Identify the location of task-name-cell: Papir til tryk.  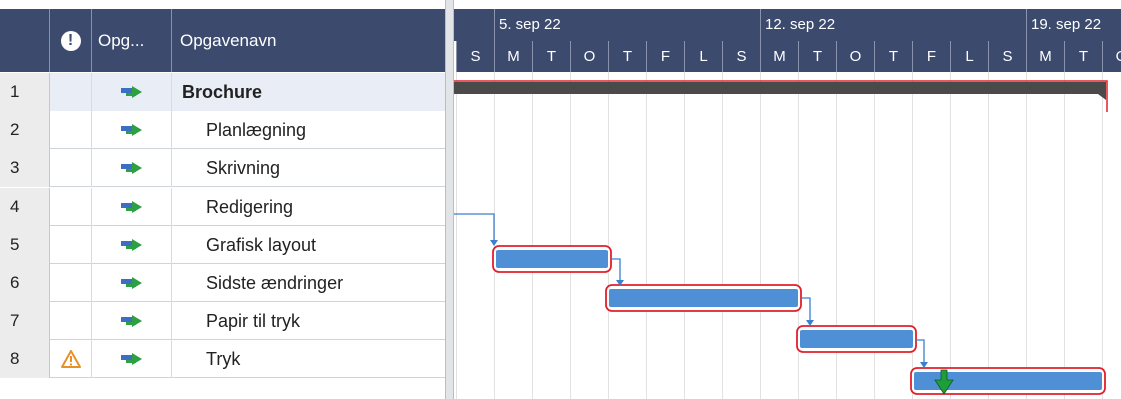
(308, 321).